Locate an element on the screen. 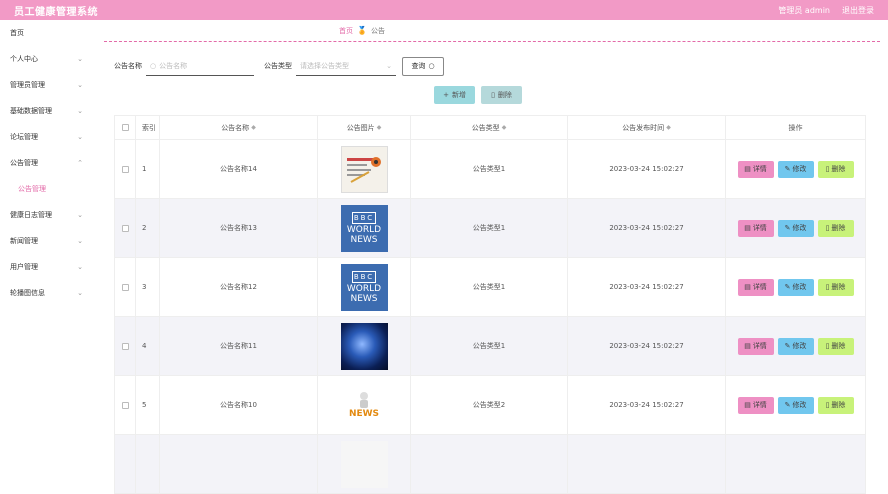  type-filter-placeholder: 请选择公告类型 is located at coordinates (324, 65).